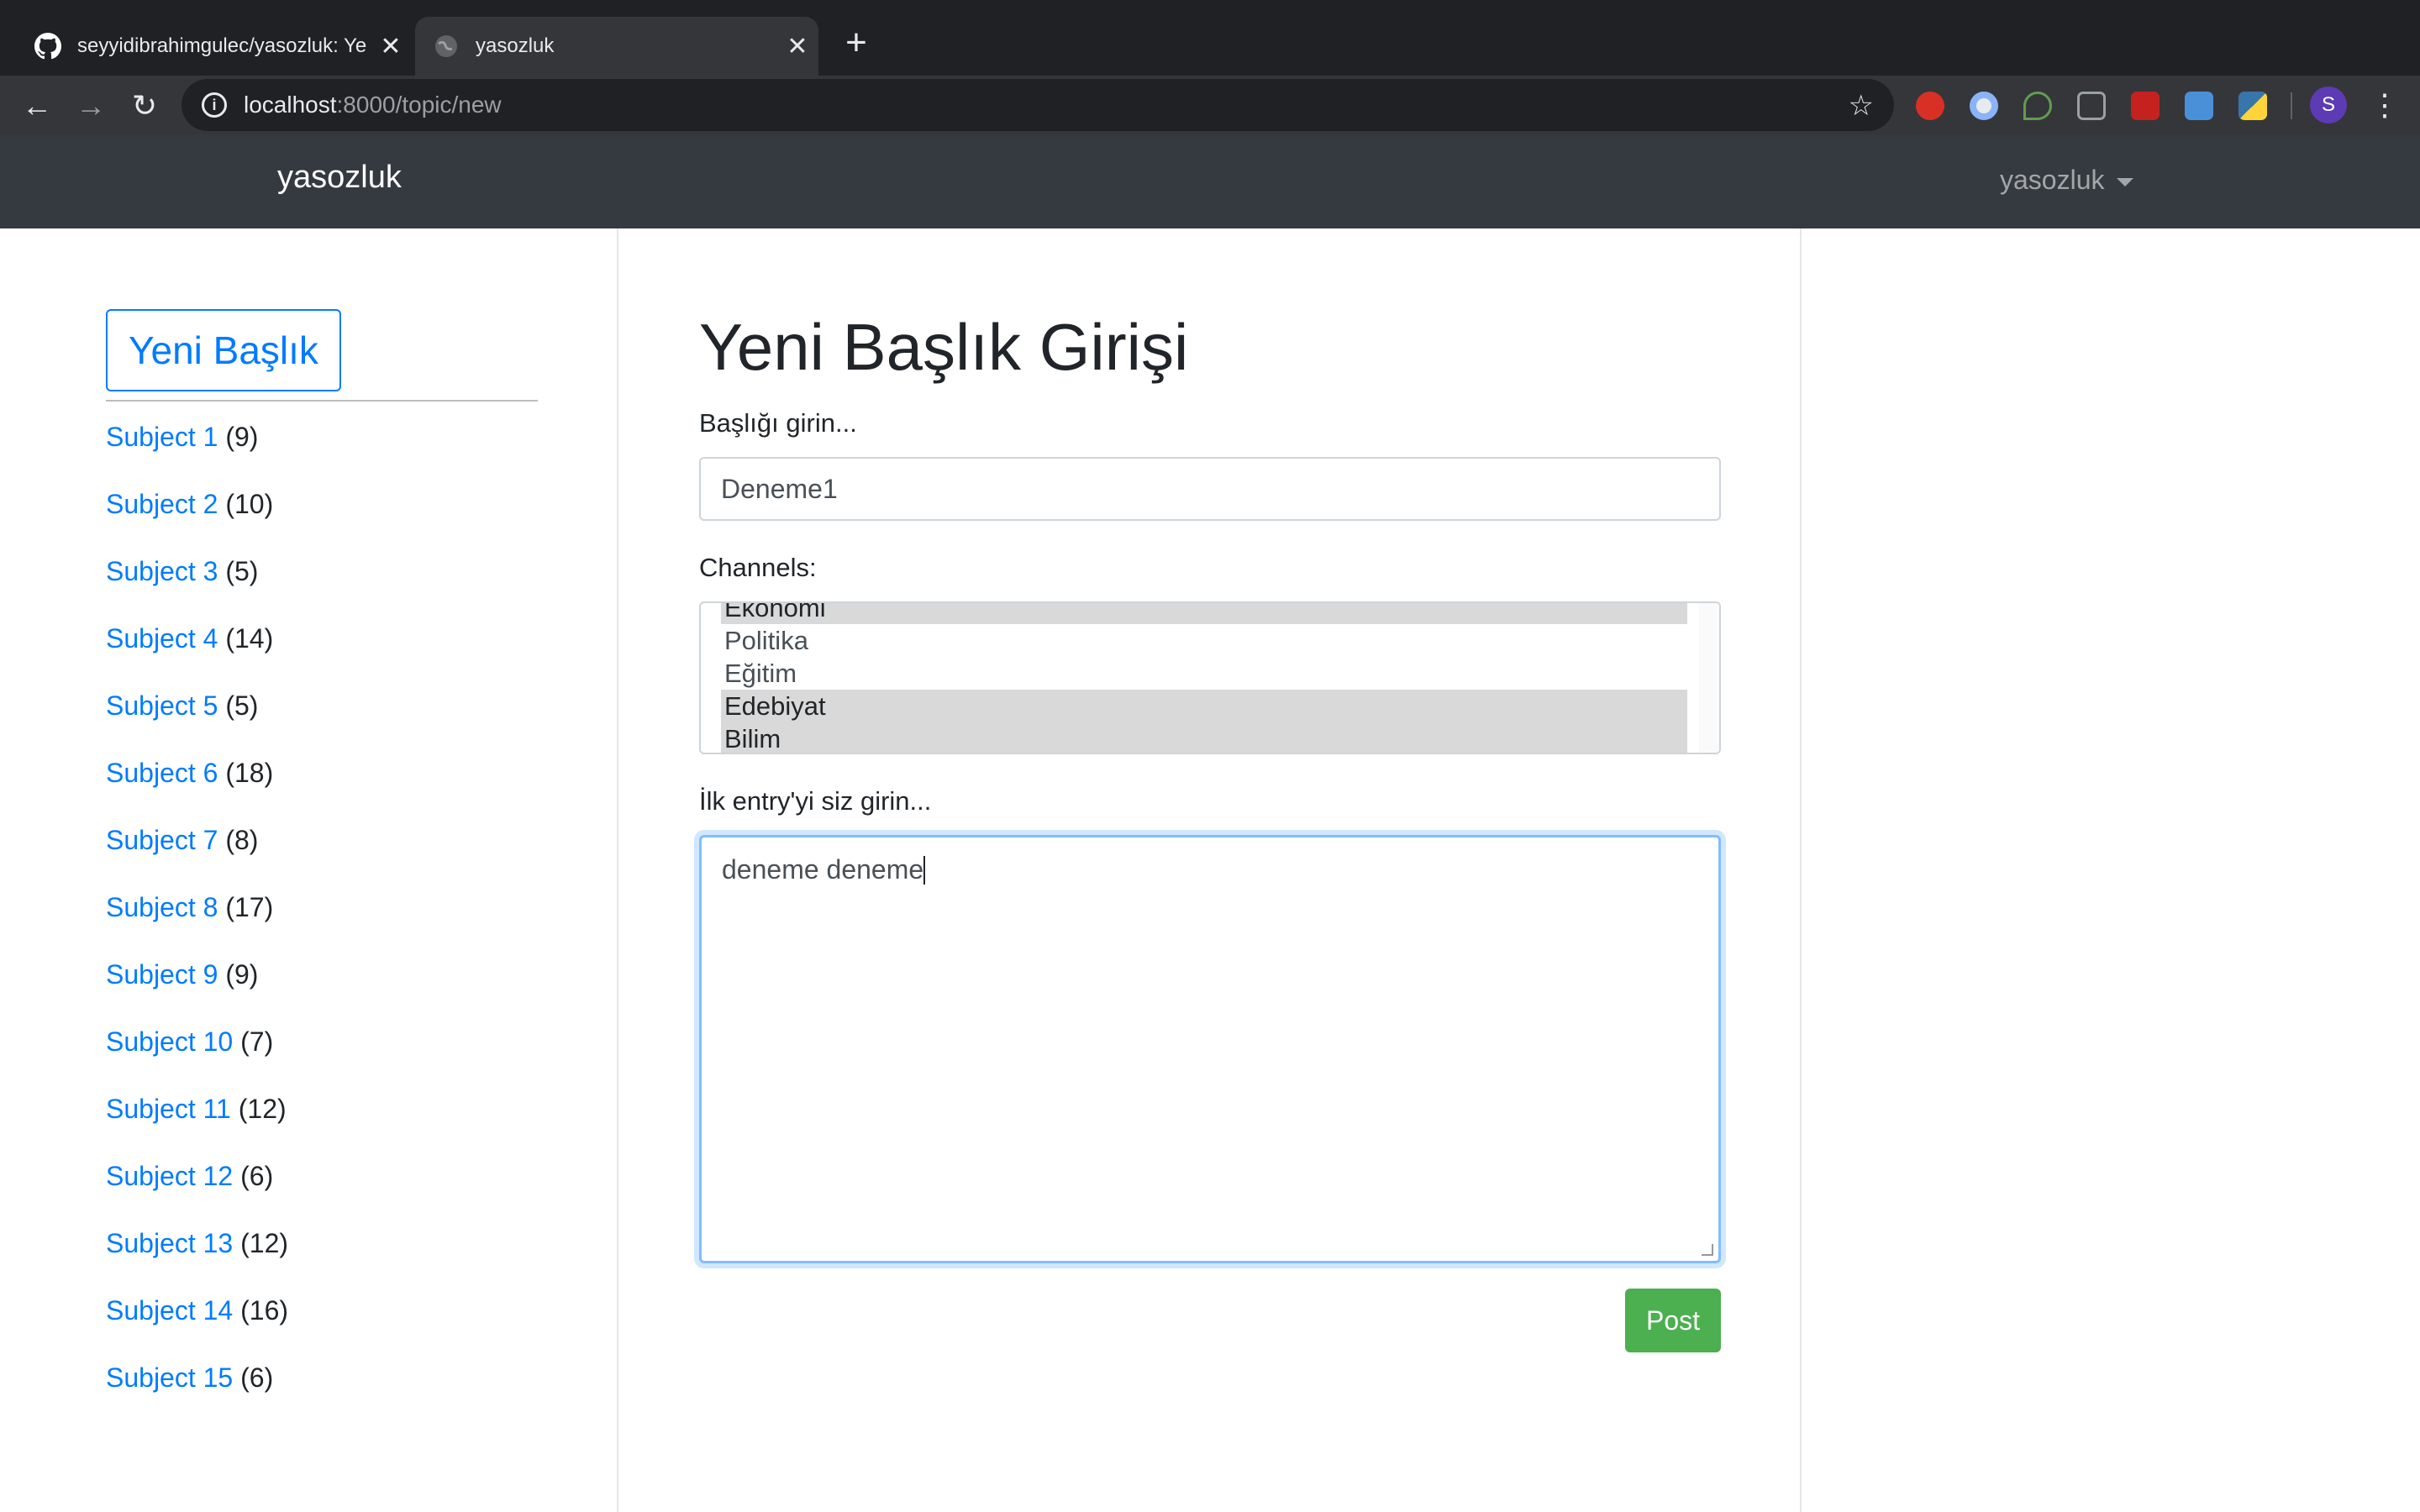  Describe the element at coordinates (291, 105) in the screenshot. I see `address-host: localhost` at that location.